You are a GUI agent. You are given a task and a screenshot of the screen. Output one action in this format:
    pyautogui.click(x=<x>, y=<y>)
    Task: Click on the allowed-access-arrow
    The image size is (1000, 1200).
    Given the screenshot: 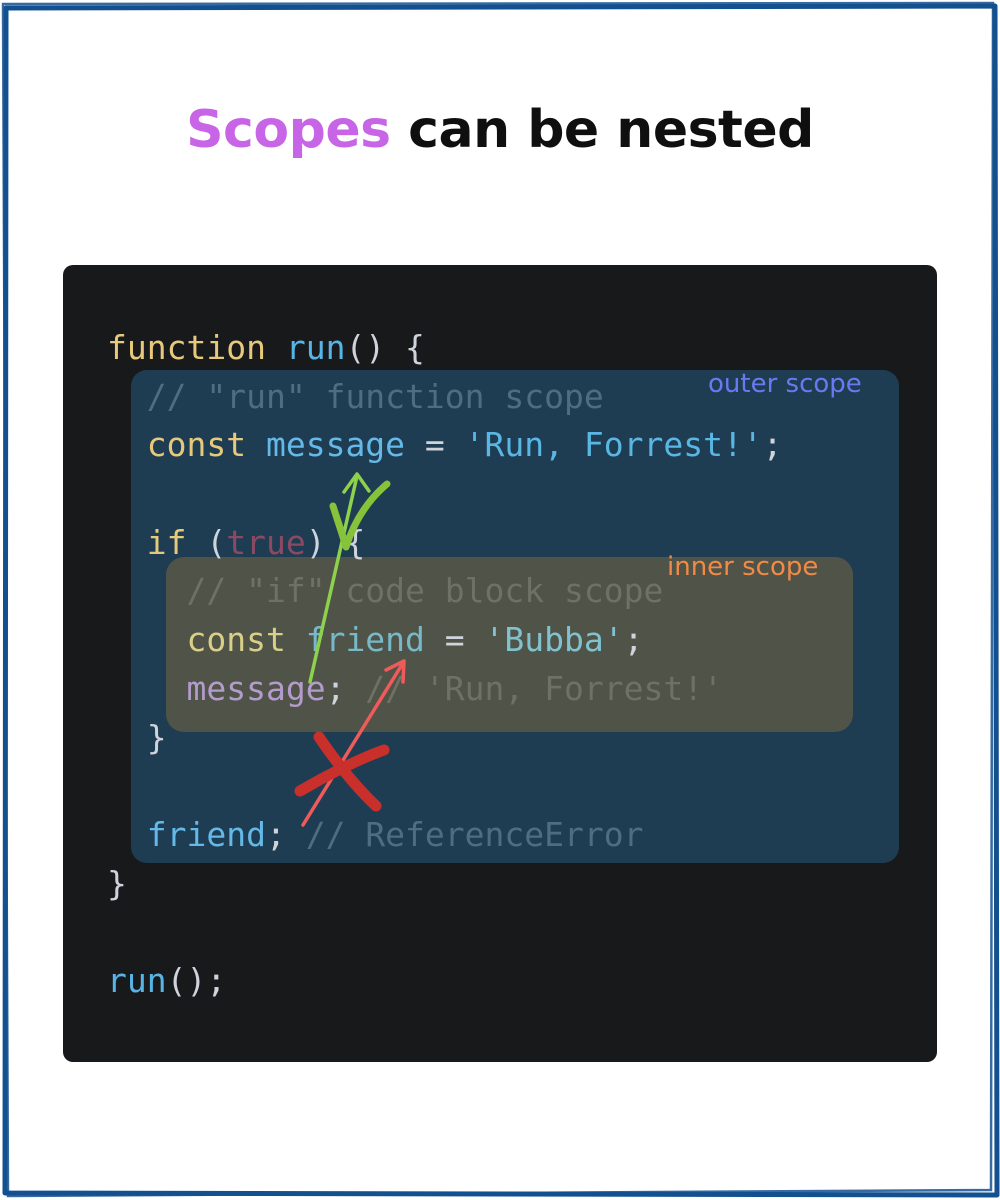 What is the action you would take?
    pyautogui.click(x=339, y=578)
    